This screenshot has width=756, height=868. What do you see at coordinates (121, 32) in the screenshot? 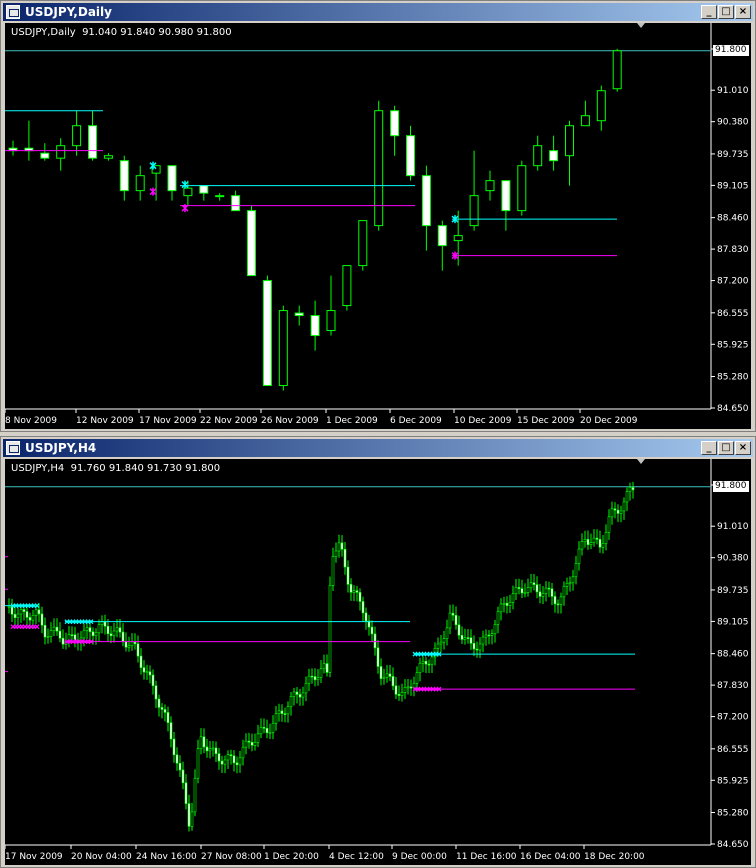
I see `daily-symbol-info: USDJPY,Daily 91.040 91.840 90.980 91.800` at bounding box center [121, 32].